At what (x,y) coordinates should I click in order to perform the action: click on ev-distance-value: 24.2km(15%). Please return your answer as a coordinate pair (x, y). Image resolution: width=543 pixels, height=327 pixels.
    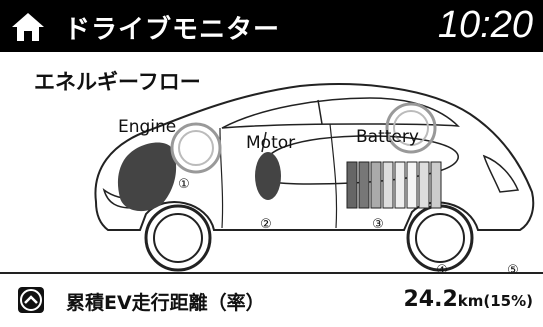
    Looking at the image, I should click on (468, 299).